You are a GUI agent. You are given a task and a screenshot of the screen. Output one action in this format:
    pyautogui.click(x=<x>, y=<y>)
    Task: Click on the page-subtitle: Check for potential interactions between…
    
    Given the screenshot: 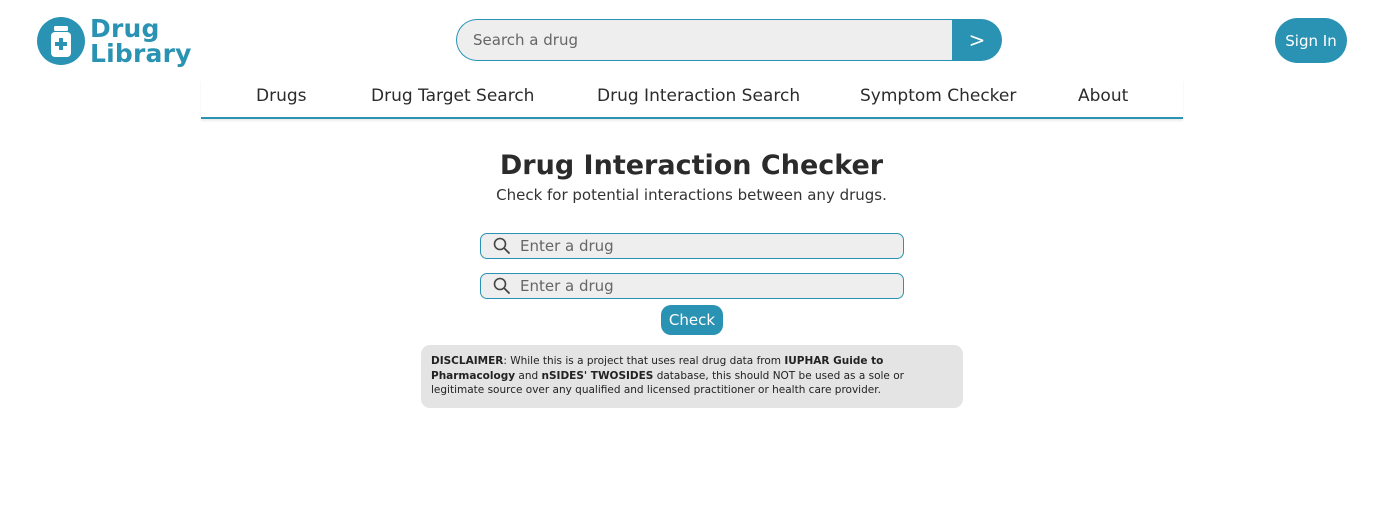 What is the action you would take?
    pyautogui.click(x=691, y=195)
    